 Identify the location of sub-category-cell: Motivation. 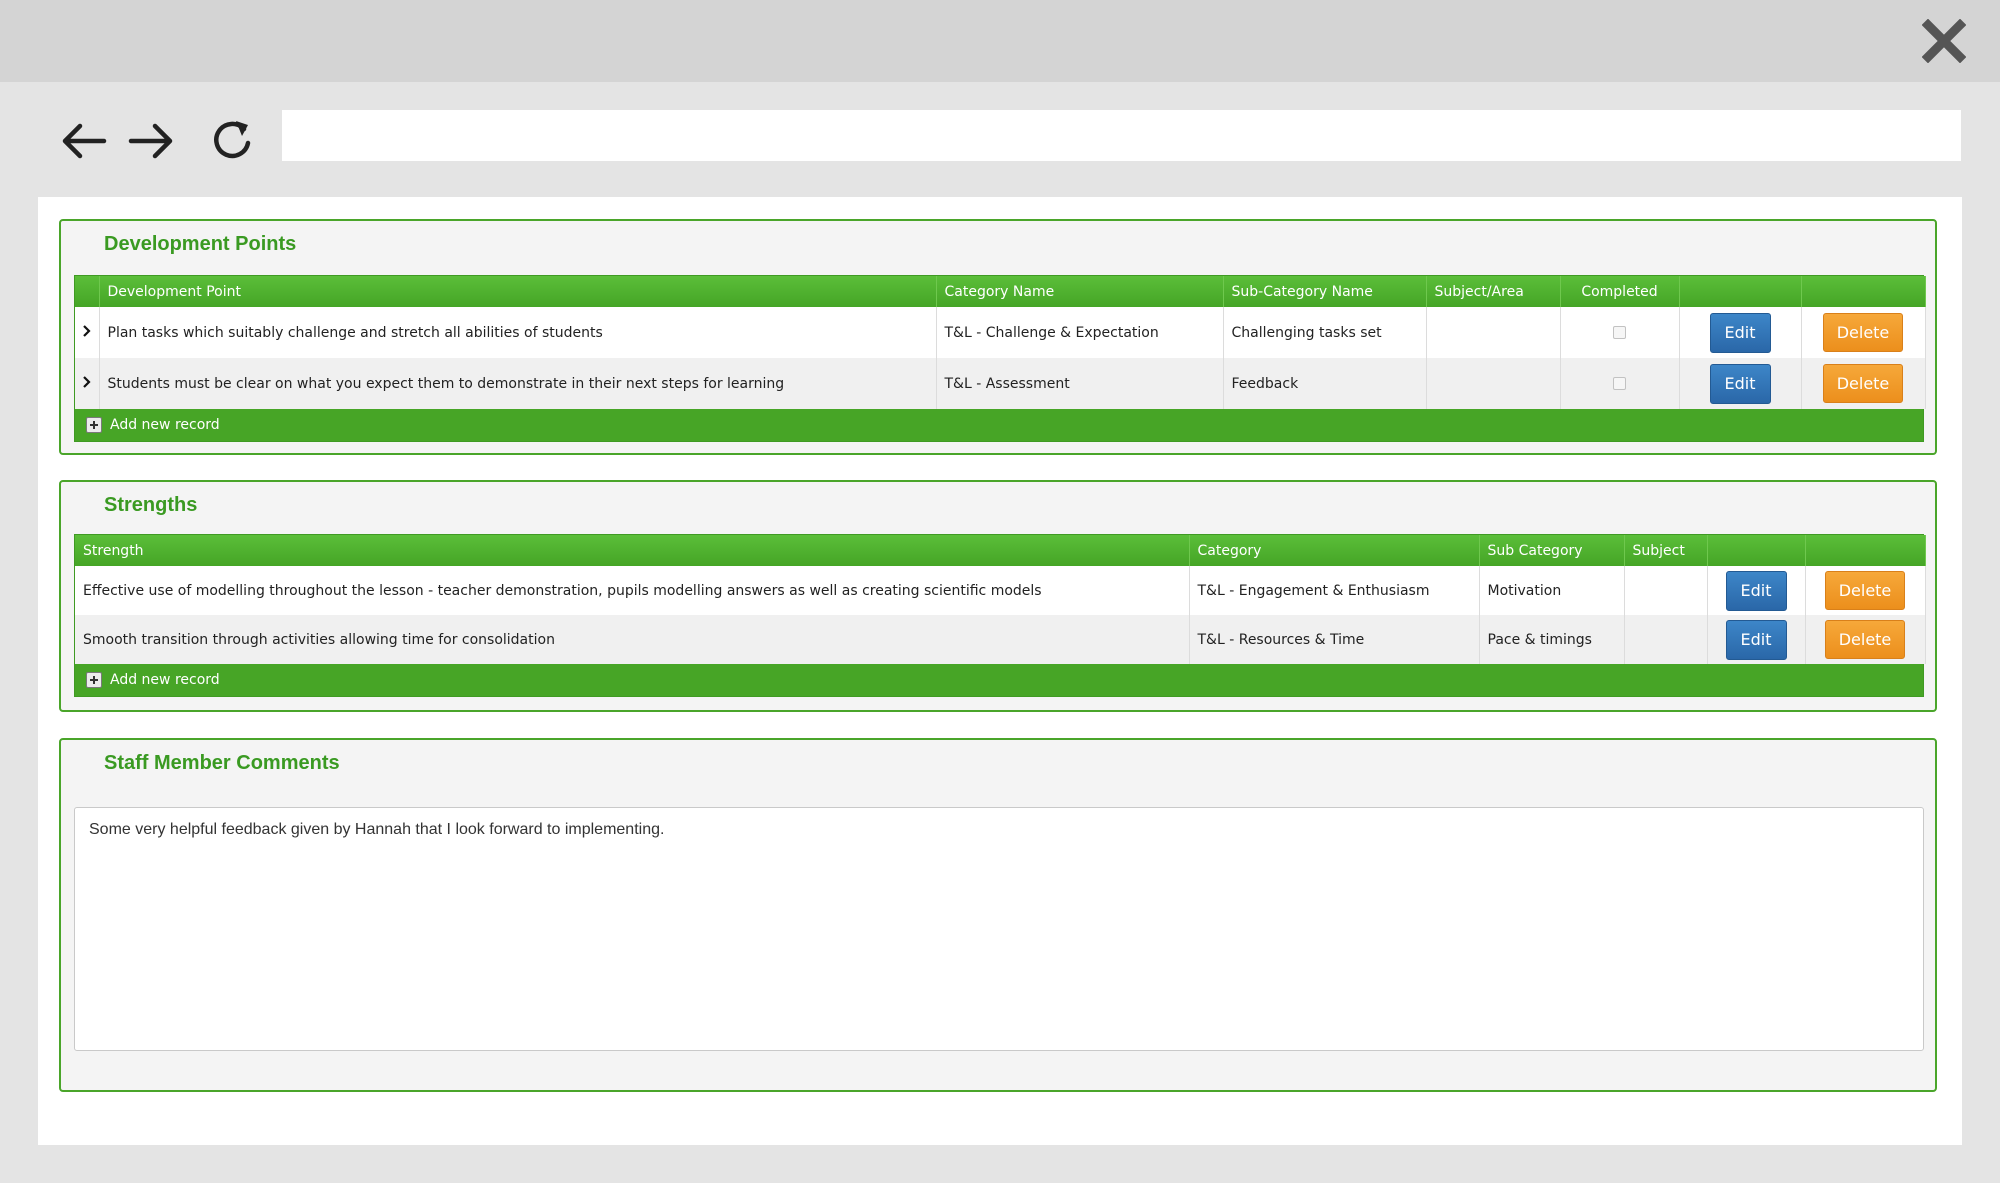
(1552, 590).